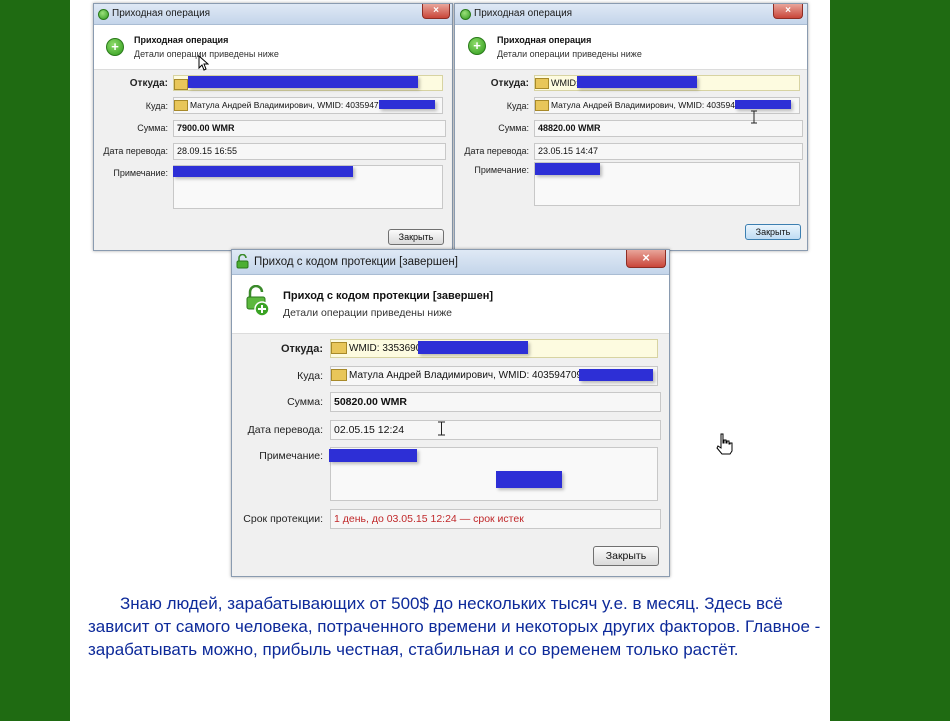 The height and width of the screenshot is (721, 950). Describe the element at coordinates (356, 262) in the screenshot. I see `window-title: Приход с кодом протекции [завершен]` at that location.